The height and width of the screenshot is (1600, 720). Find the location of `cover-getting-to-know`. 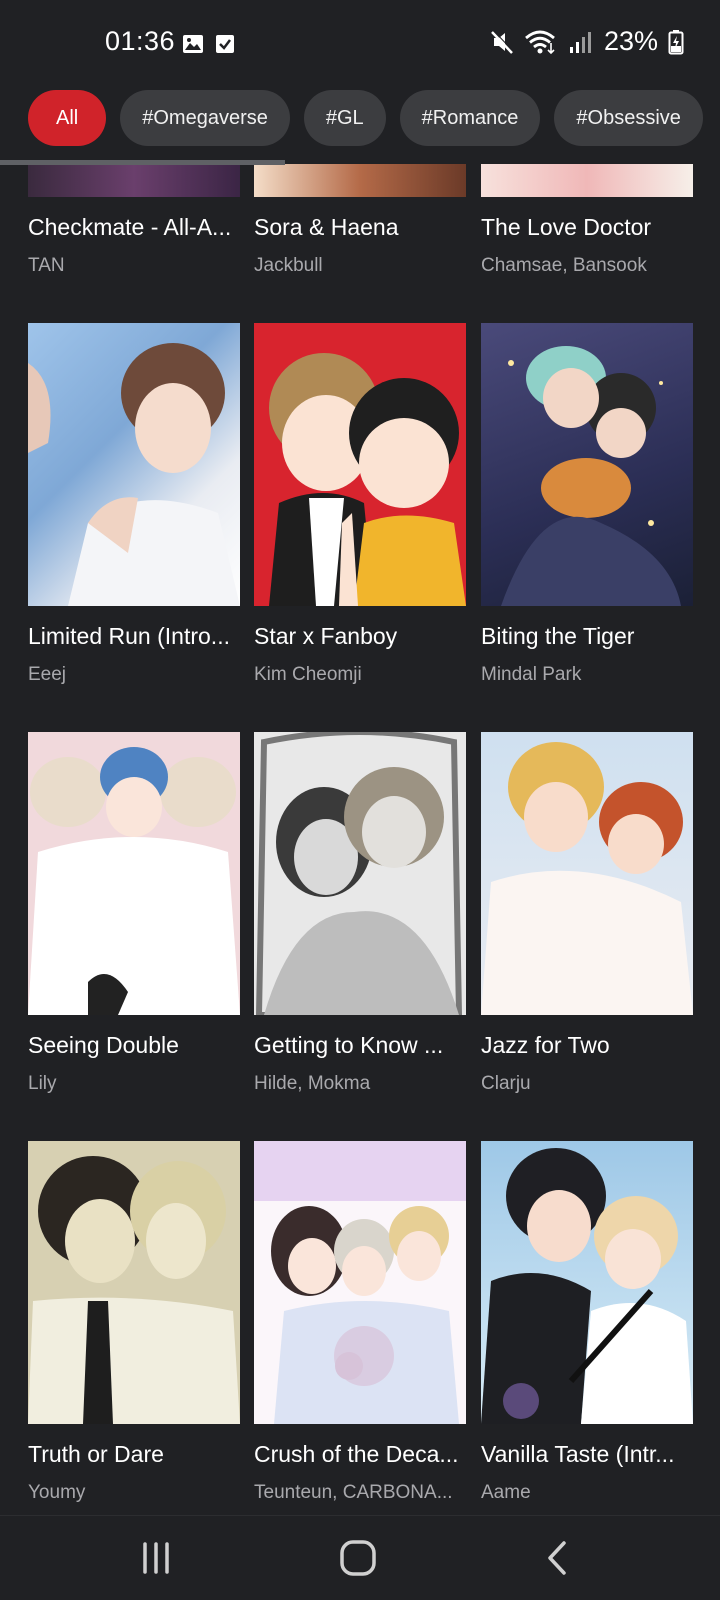

cover-getting-to-know is located at coordinates (360, 873).